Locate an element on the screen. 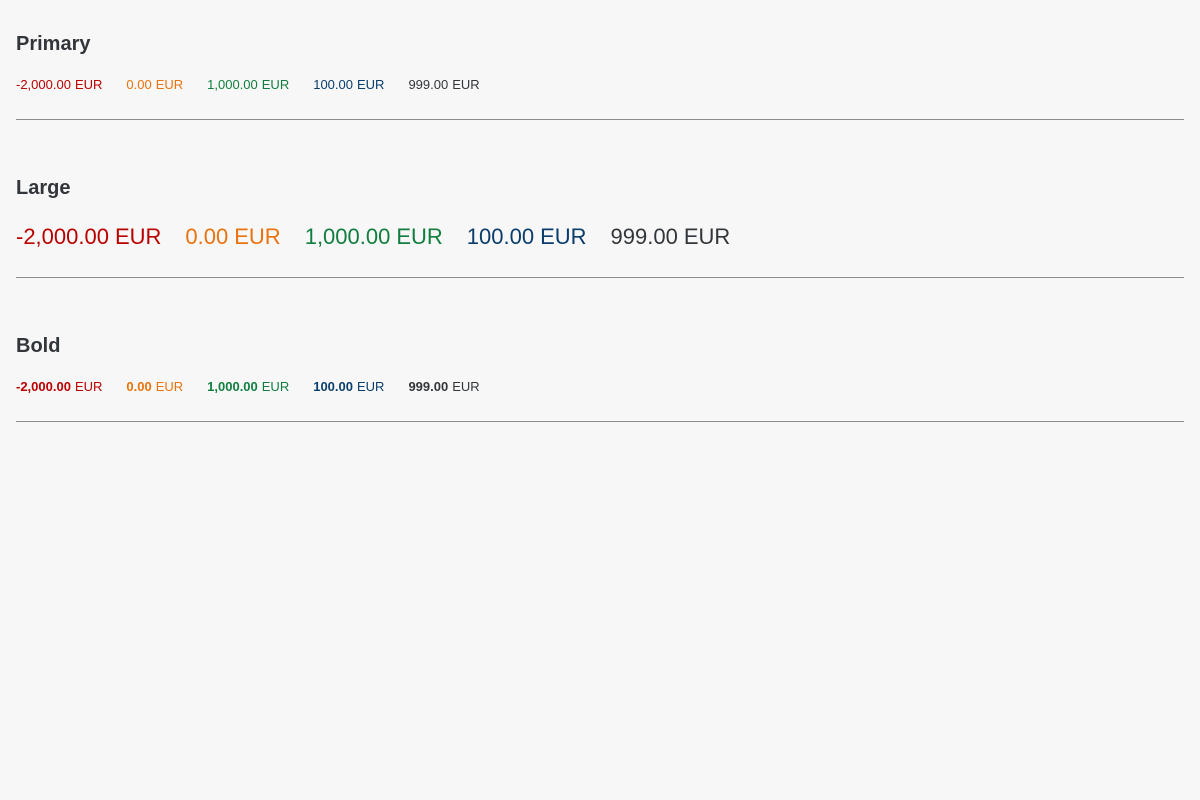 This screenshot has height=800, width=1200. section-title-bold: Bold is located at coordinates (38, 346).